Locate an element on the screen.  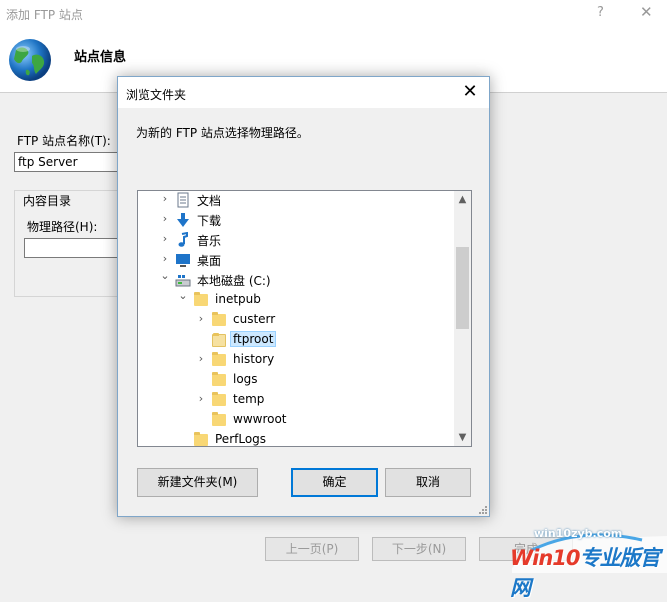
dialog-titlebar: 浏览文件夹 ✕ is located at coordinates (303, 92).